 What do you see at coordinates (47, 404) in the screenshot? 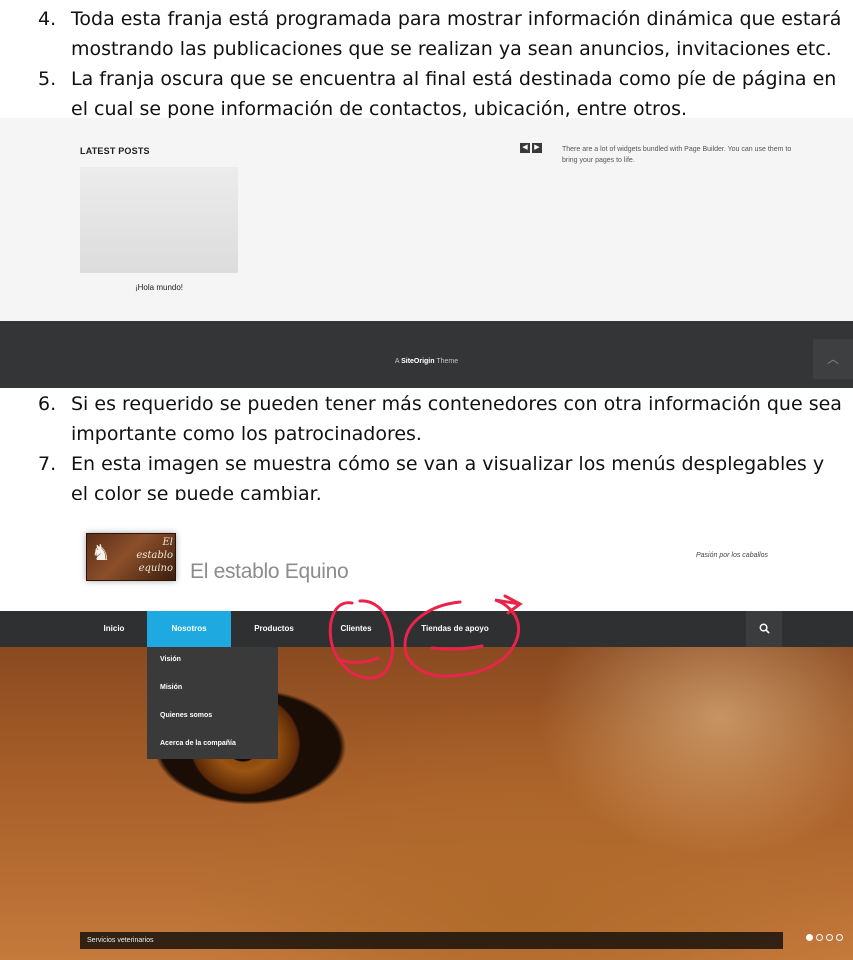
I see `list-number: 6.` at bounding box center [47, 404].